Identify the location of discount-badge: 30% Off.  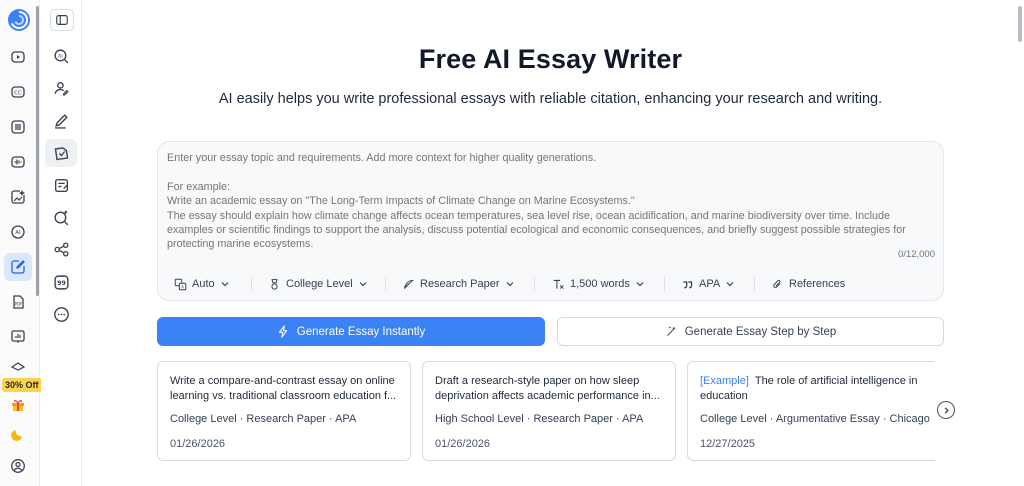
(22, 385).